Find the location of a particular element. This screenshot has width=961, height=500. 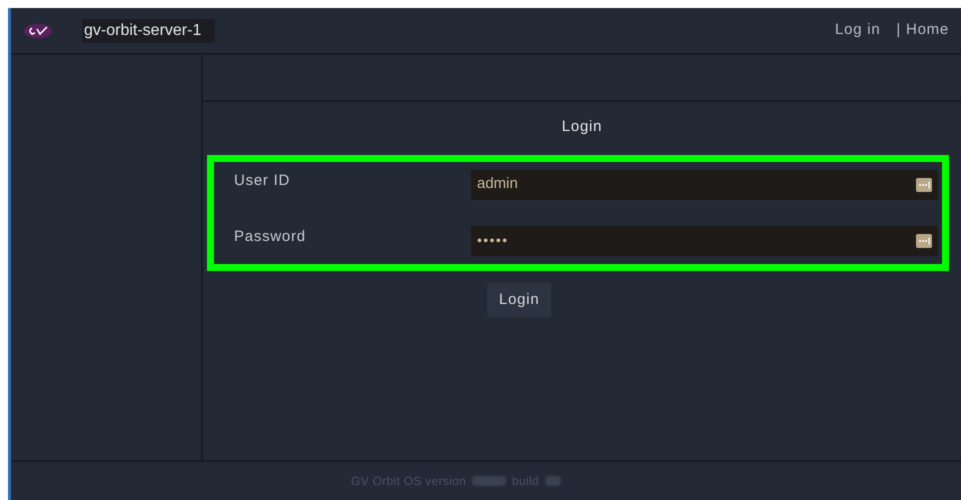

text-field: admin is located at coordinates (704, 185).